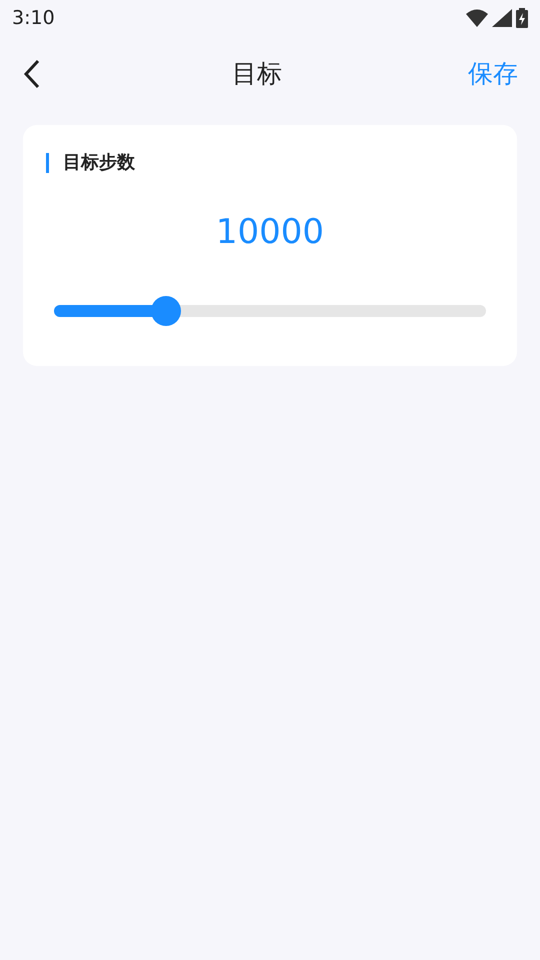  I want to click on save-button: 保存, so click(493, 74).